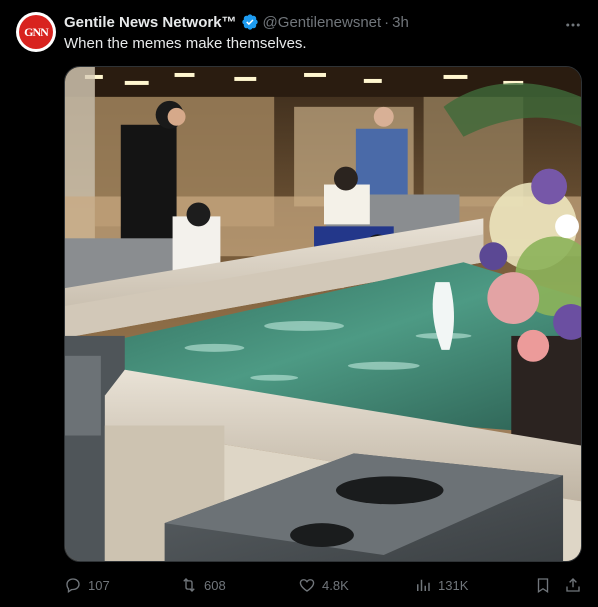 This screenshot has height=607, width=598. What do you see at coordinates (189, 585) in the screenshot?
I see `retweet-icon` at bounding box center [189, 585].